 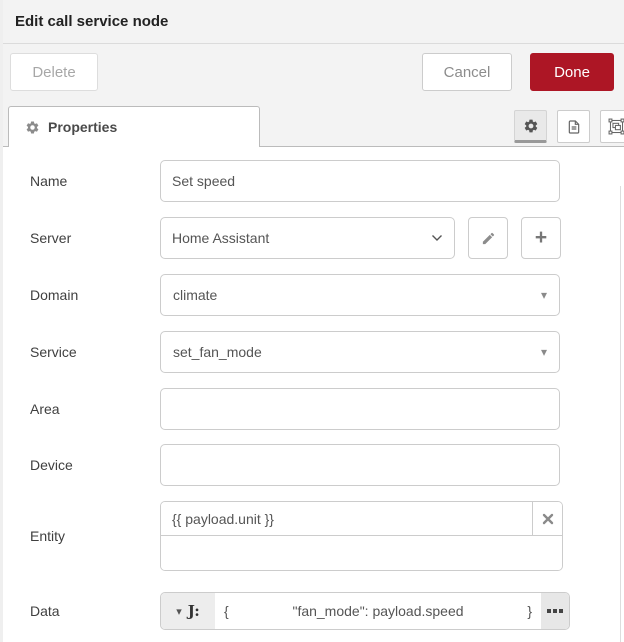 What do you see at coordinates (361, 553) in the screenshot?
I see `entity-list-empty-row` at bounding box center [361, 553].